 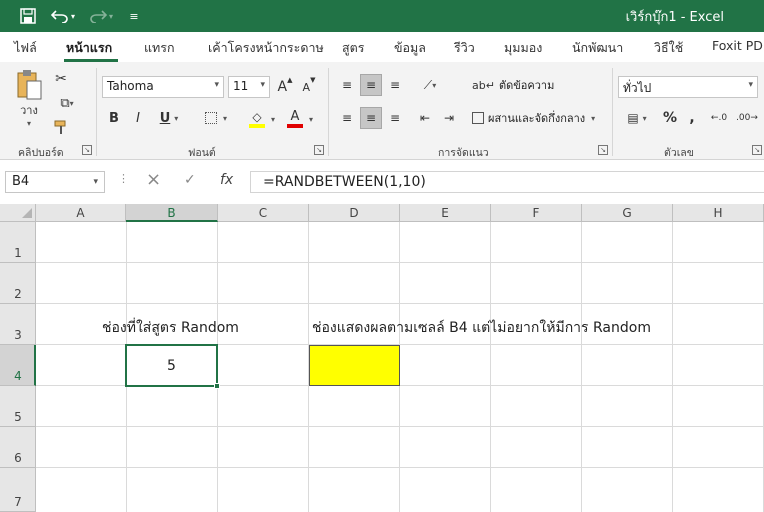 I want to click on paste-label: วาง, so click(x=29, y=110).